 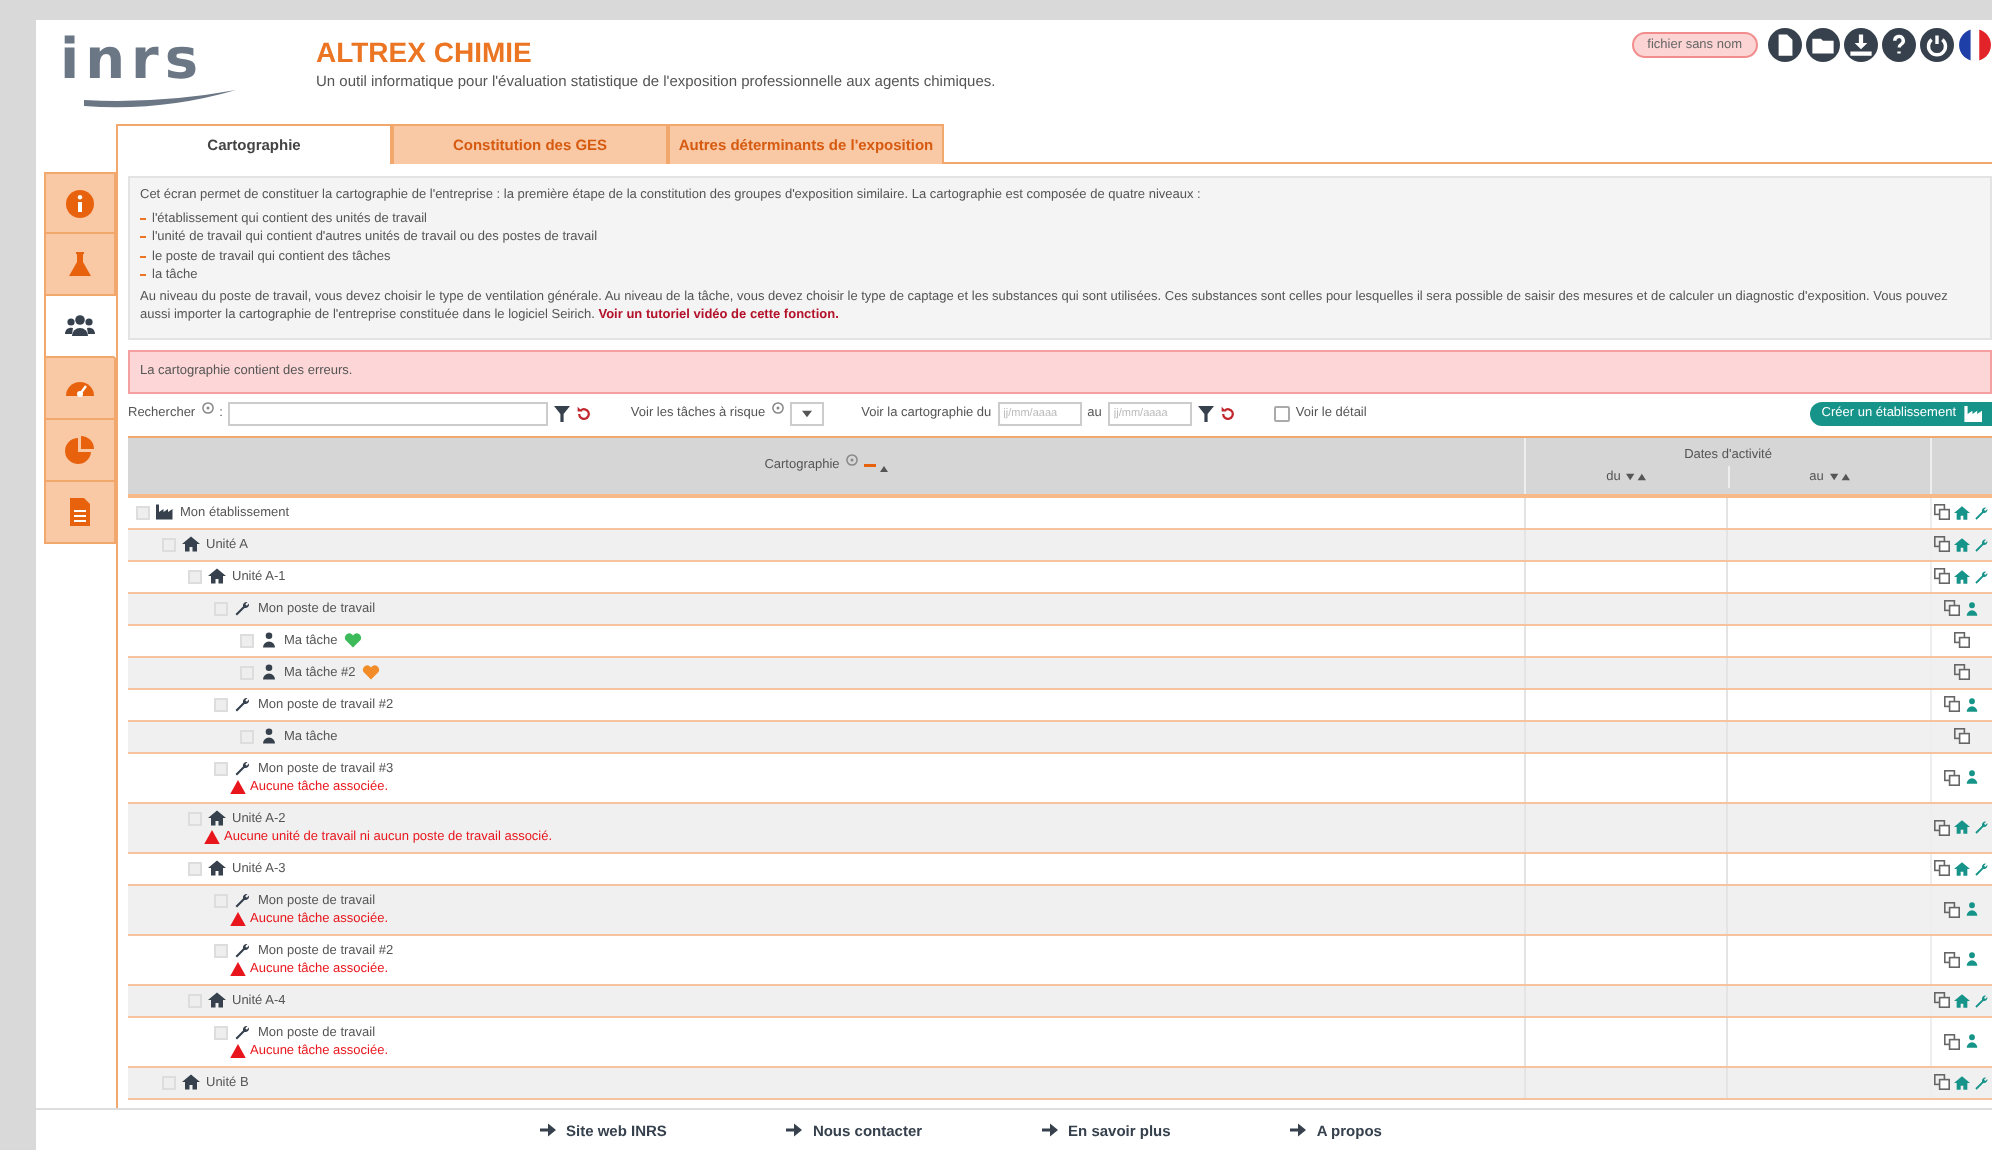 I want to click on new-file-icon, so click(x=1785, y=45).